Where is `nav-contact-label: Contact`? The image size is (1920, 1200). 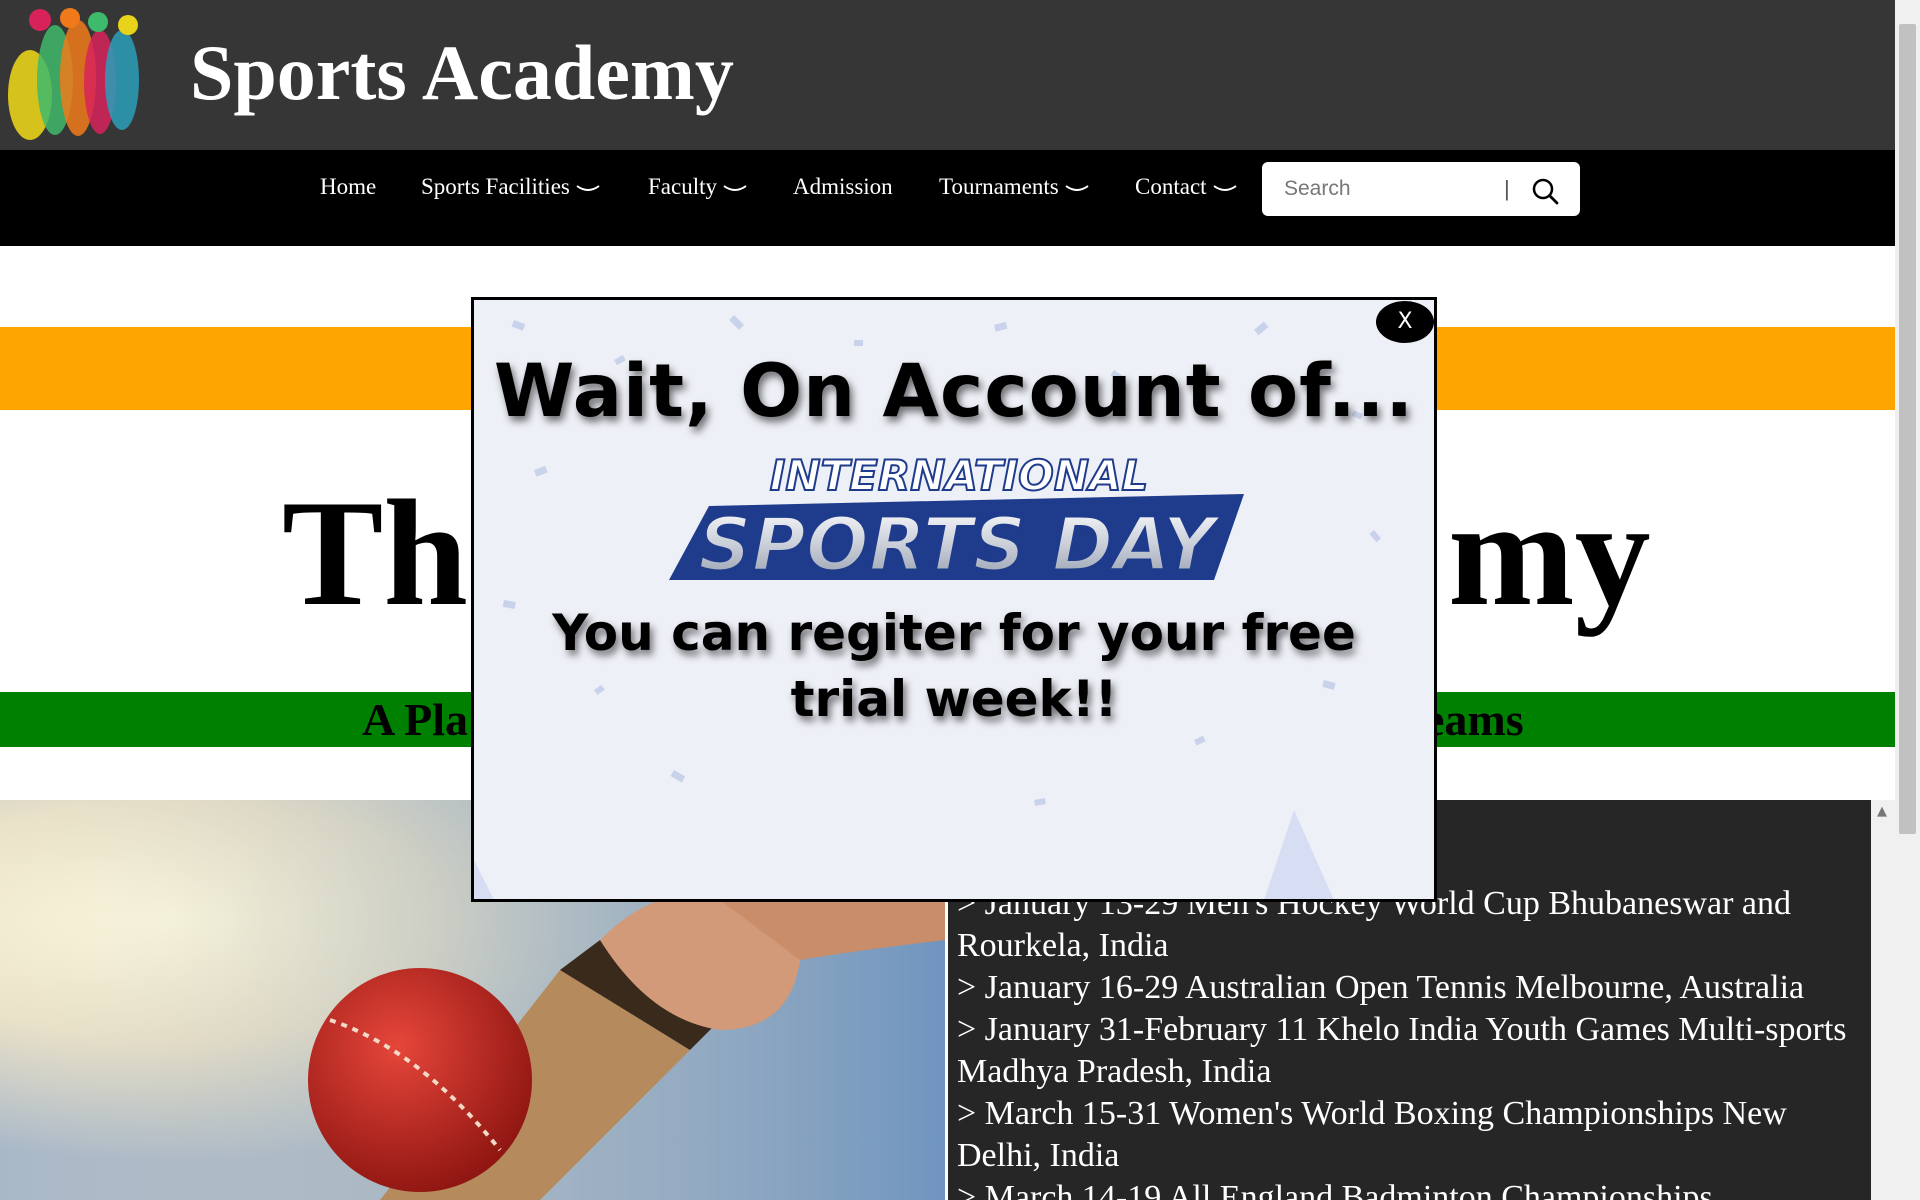 nav-contact-label: Contact is located at coordinates (1171, 186).